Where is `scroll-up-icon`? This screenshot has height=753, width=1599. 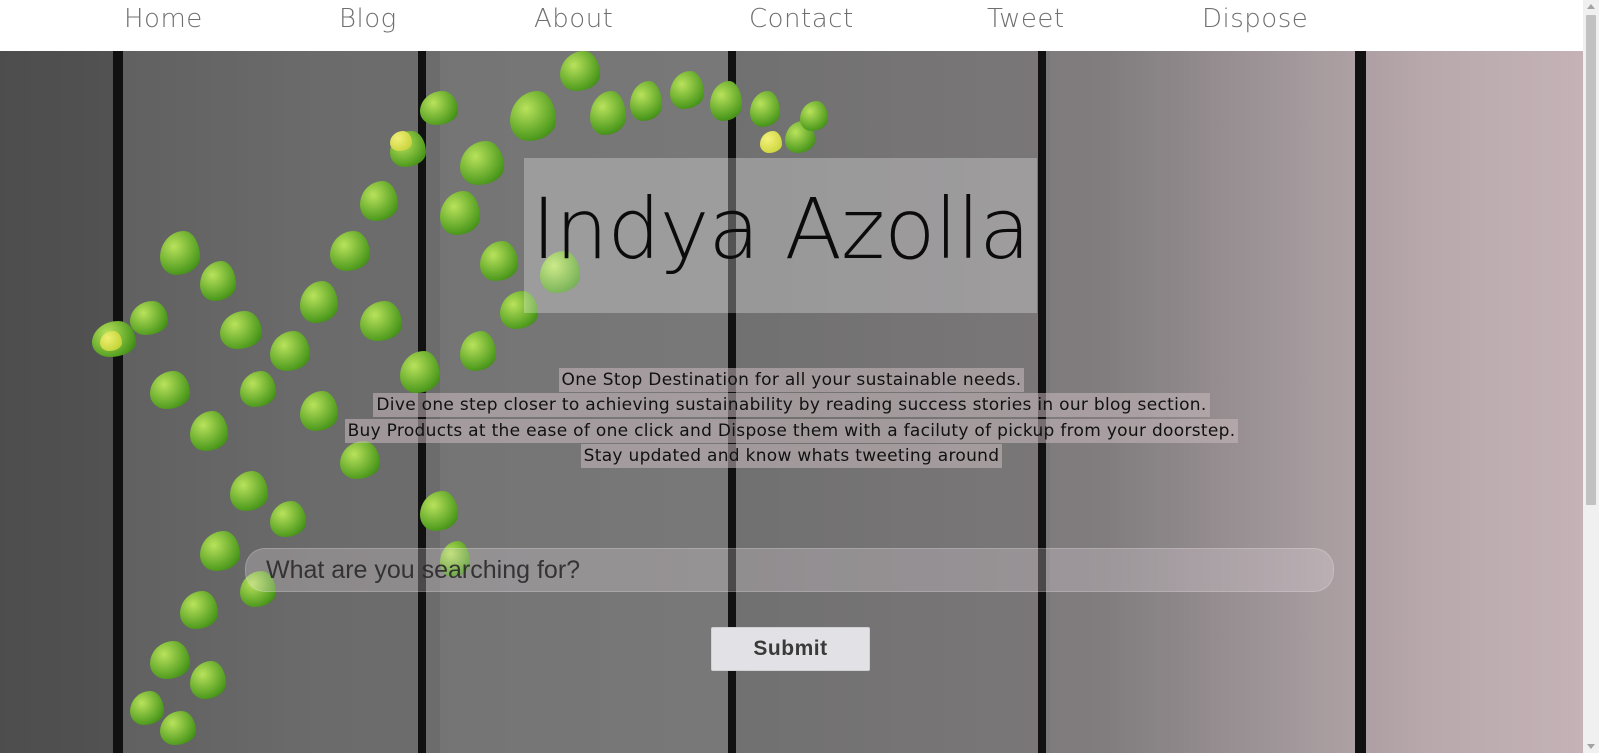 scroll-up-icon is located at coordinates (1591, 6).